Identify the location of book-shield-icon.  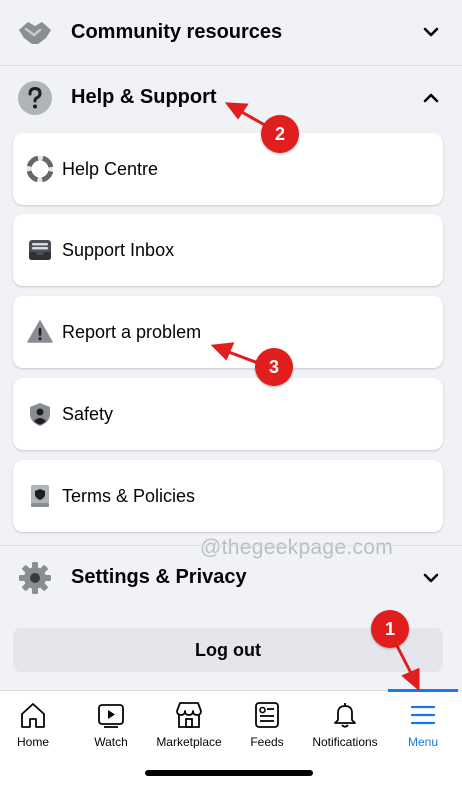
(40, 496).